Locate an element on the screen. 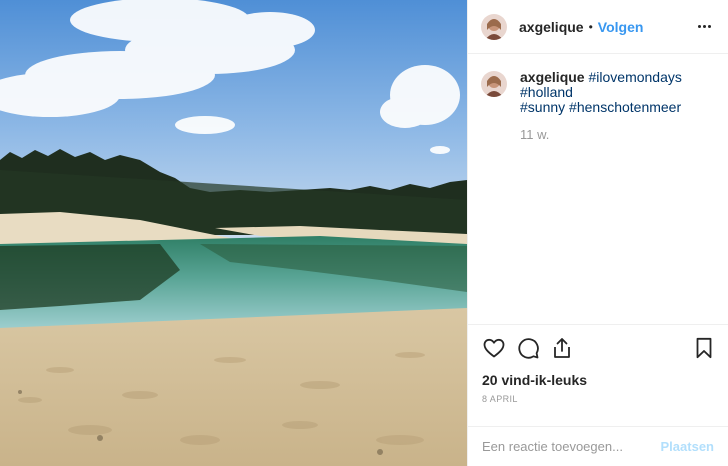 The height and width of the screenshot is (466, 728). comment-icon is located at coordinates (528, 348).